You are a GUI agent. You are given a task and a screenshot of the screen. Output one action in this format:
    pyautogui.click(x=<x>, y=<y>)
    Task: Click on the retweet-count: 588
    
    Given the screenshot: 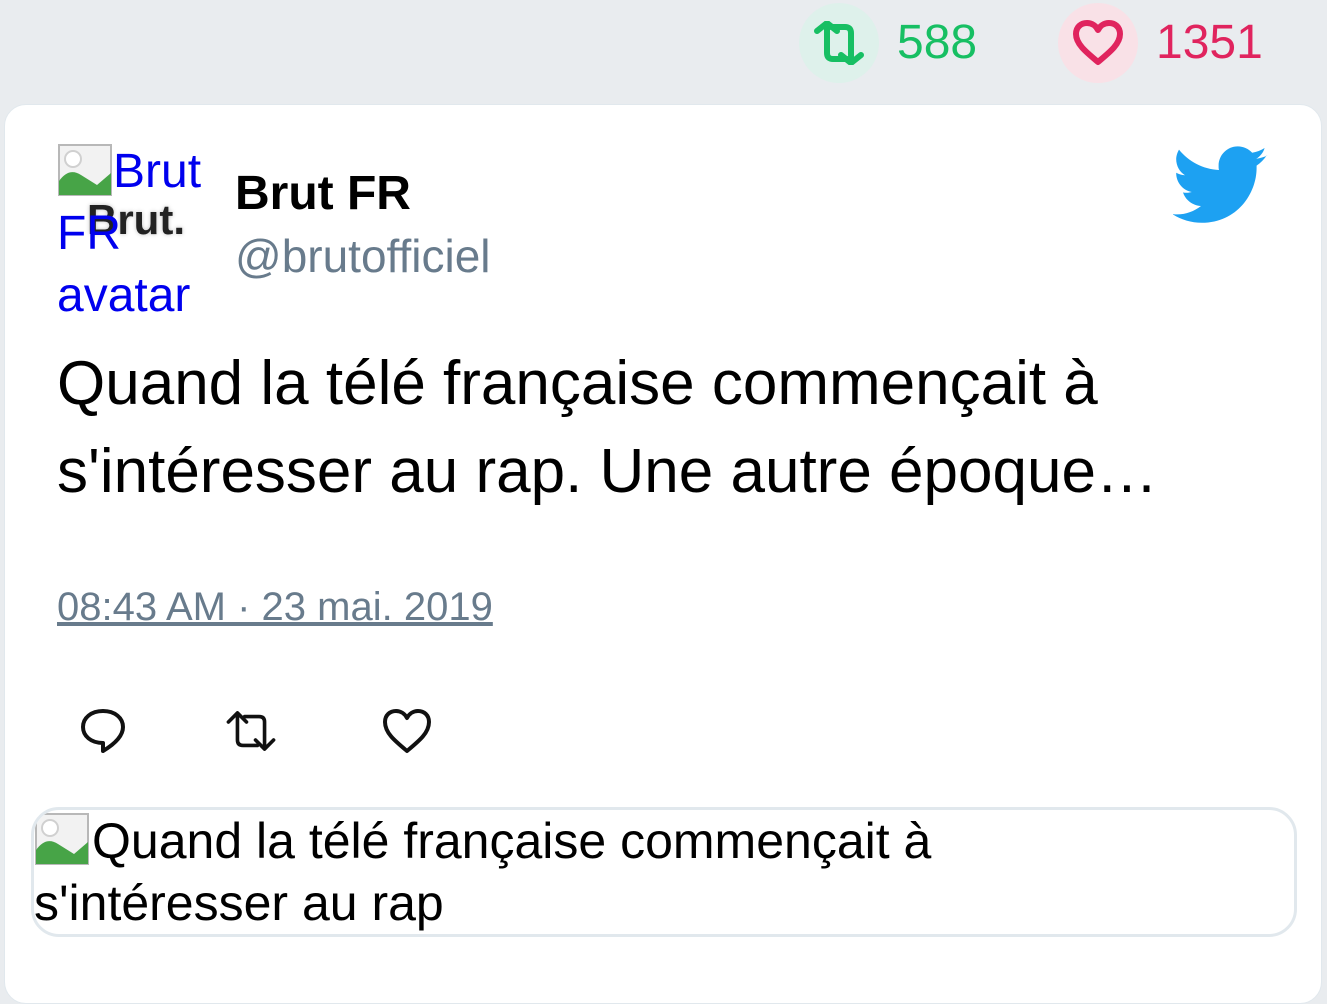 What is the action you would take?
    pyautogui.click(x=937, y=42)
    